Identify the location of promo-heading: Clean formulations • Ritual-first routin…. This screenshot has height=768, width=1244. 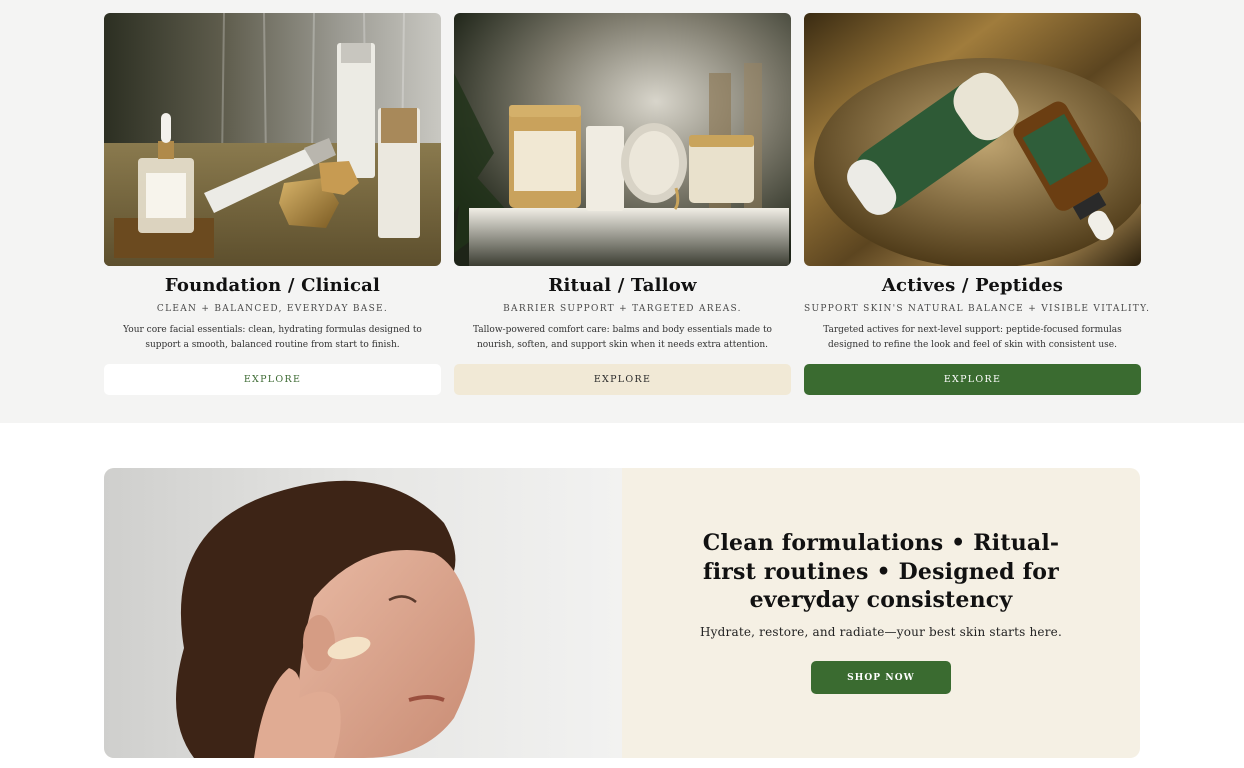
(881, 571).